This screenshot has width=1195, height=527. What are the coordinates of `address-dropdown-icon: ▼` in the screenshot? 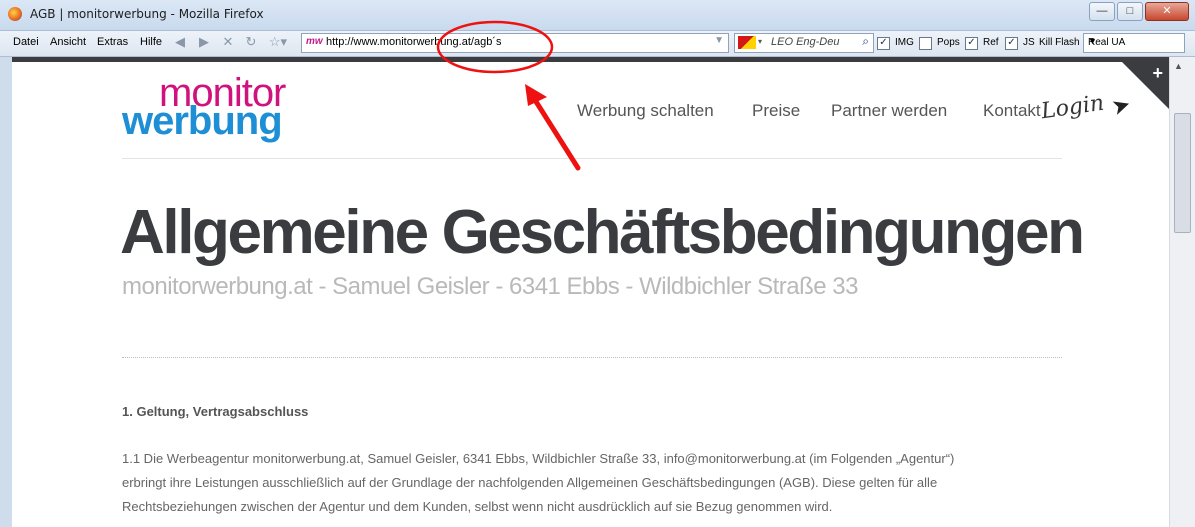 It's located at (719, 40).